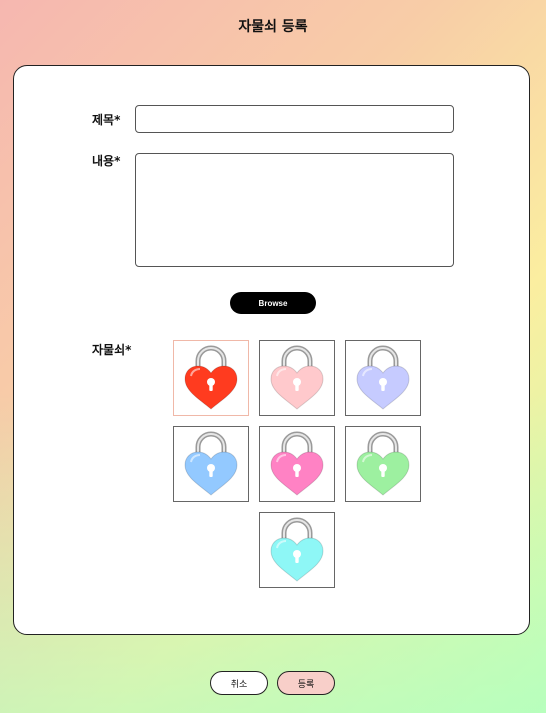  Describe the element at coordinates (294, 119) in the screenshot. I see `title-input` at that location.